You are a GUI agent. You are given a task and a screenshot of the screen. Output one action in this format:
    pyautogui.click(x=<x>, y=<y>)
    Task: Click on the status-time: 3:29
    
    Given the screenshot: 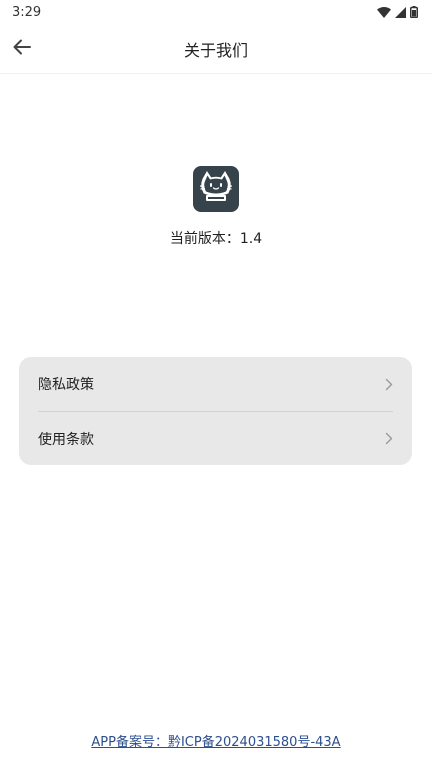 What is the action you would take?
    pyautogui.click(x=27, y=12)
    